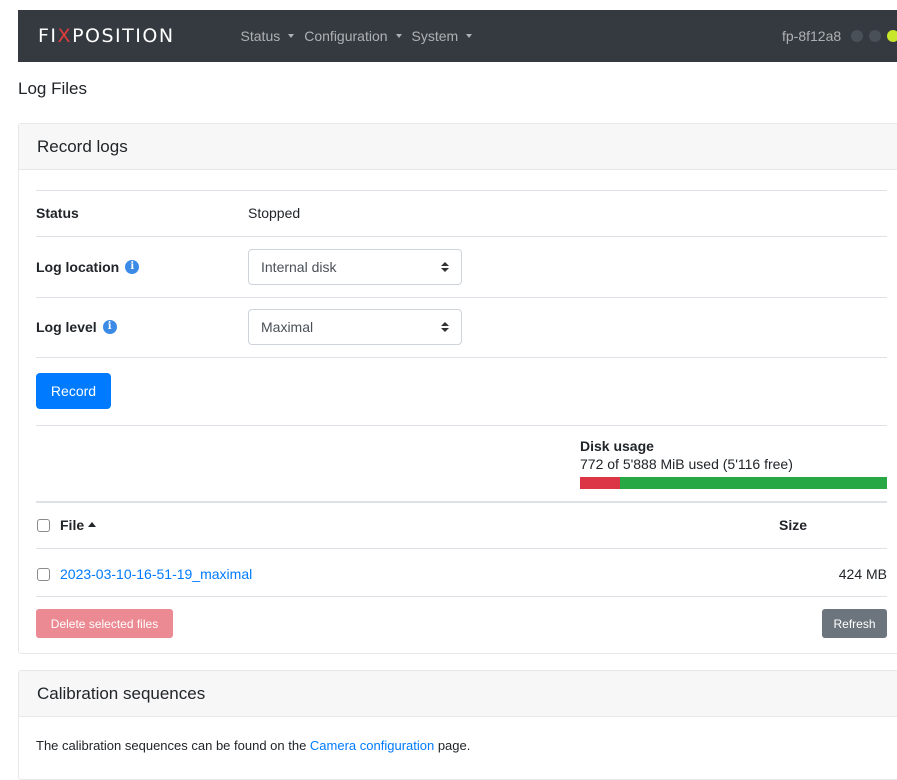 The height and width of the screenshot is (780, 897). I want to click on log-level-label: Log level i, so click(76, 327).